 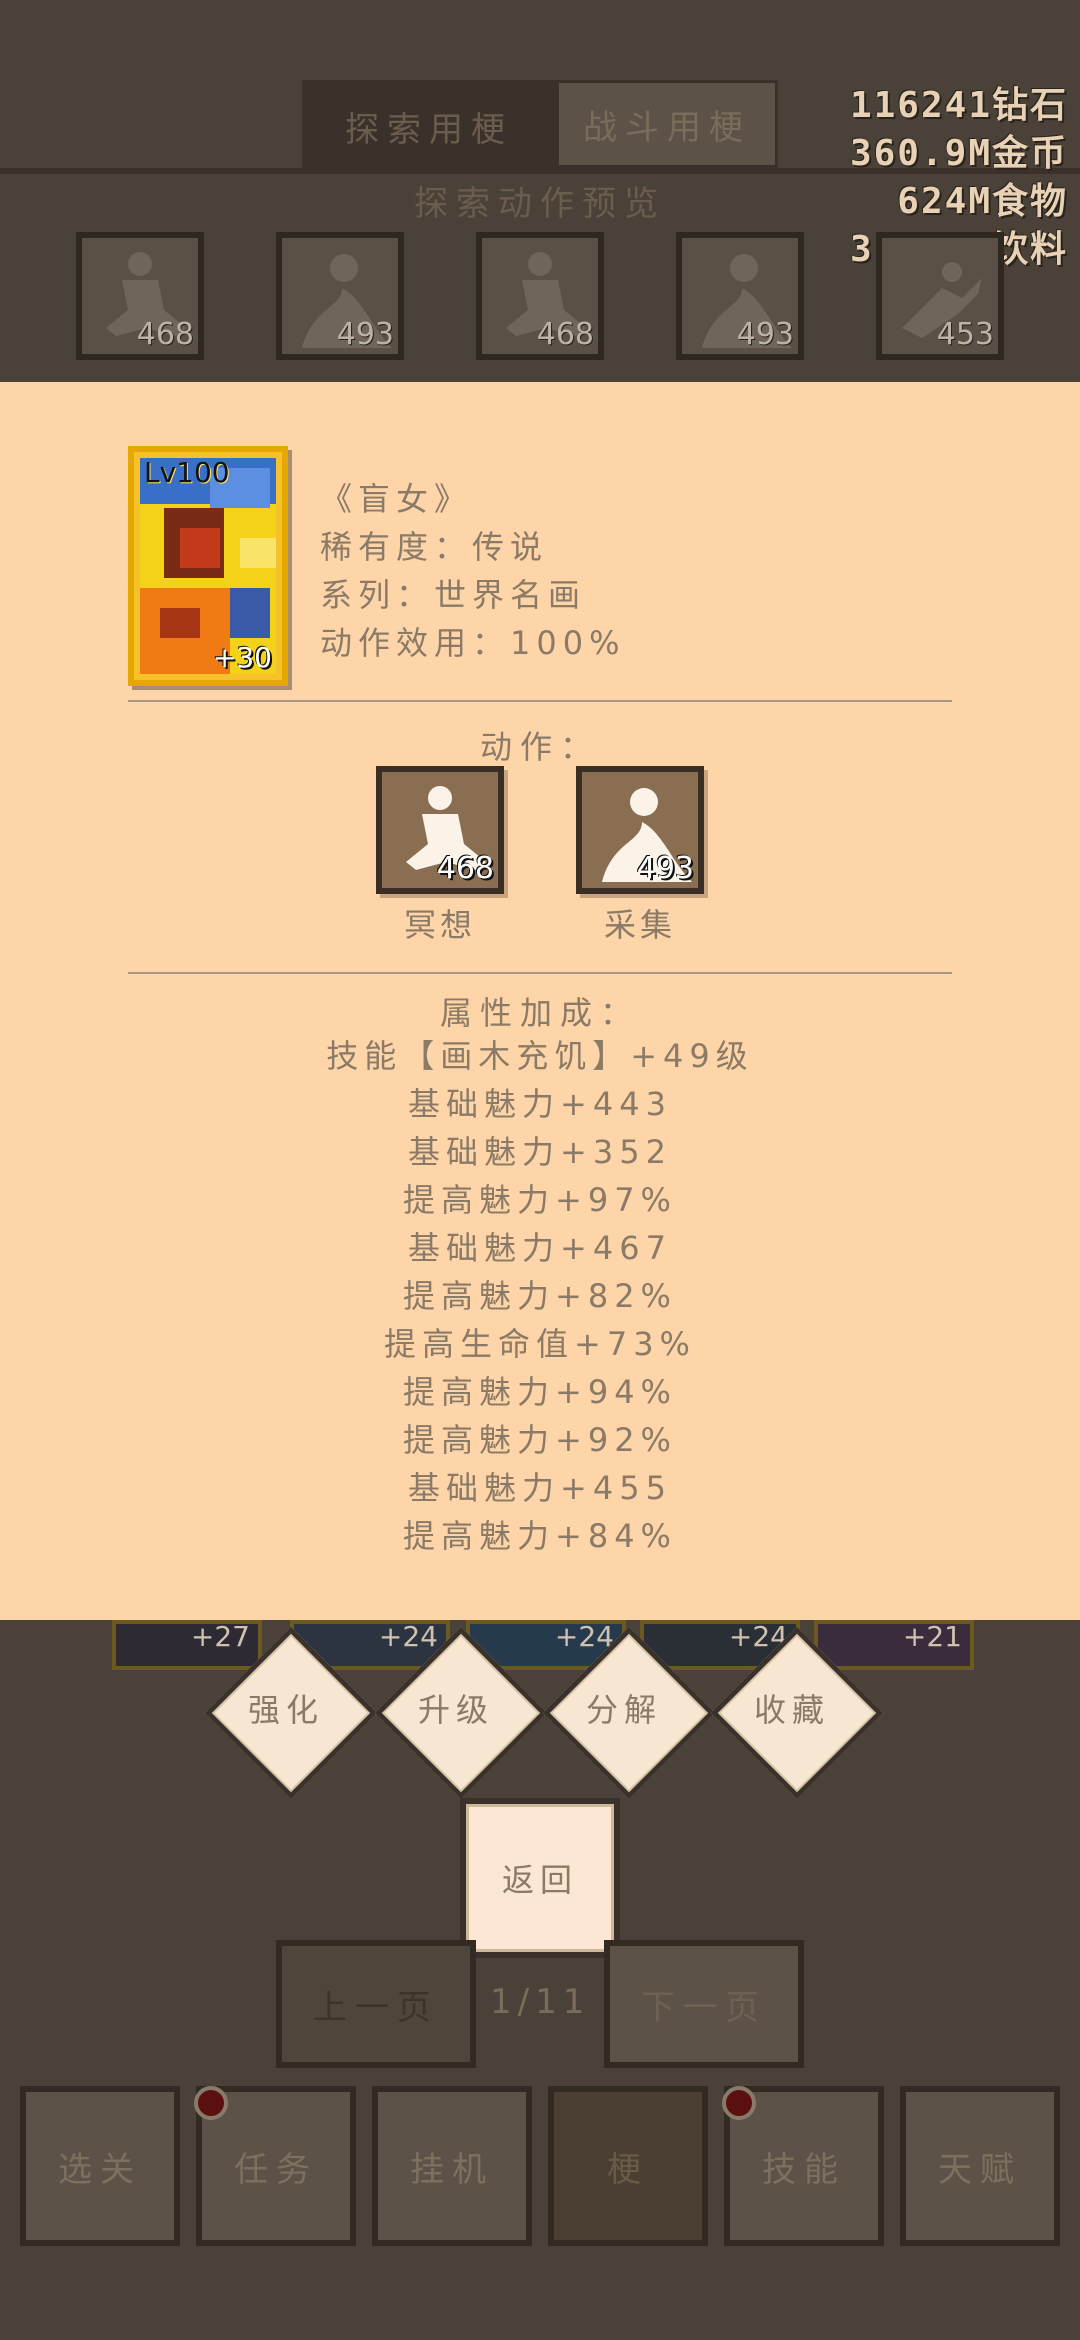 What do you see at coordinates (932, 1636) in the screenshot?
I see `card-plus-level: +21` at bounding box center [932, 1636].